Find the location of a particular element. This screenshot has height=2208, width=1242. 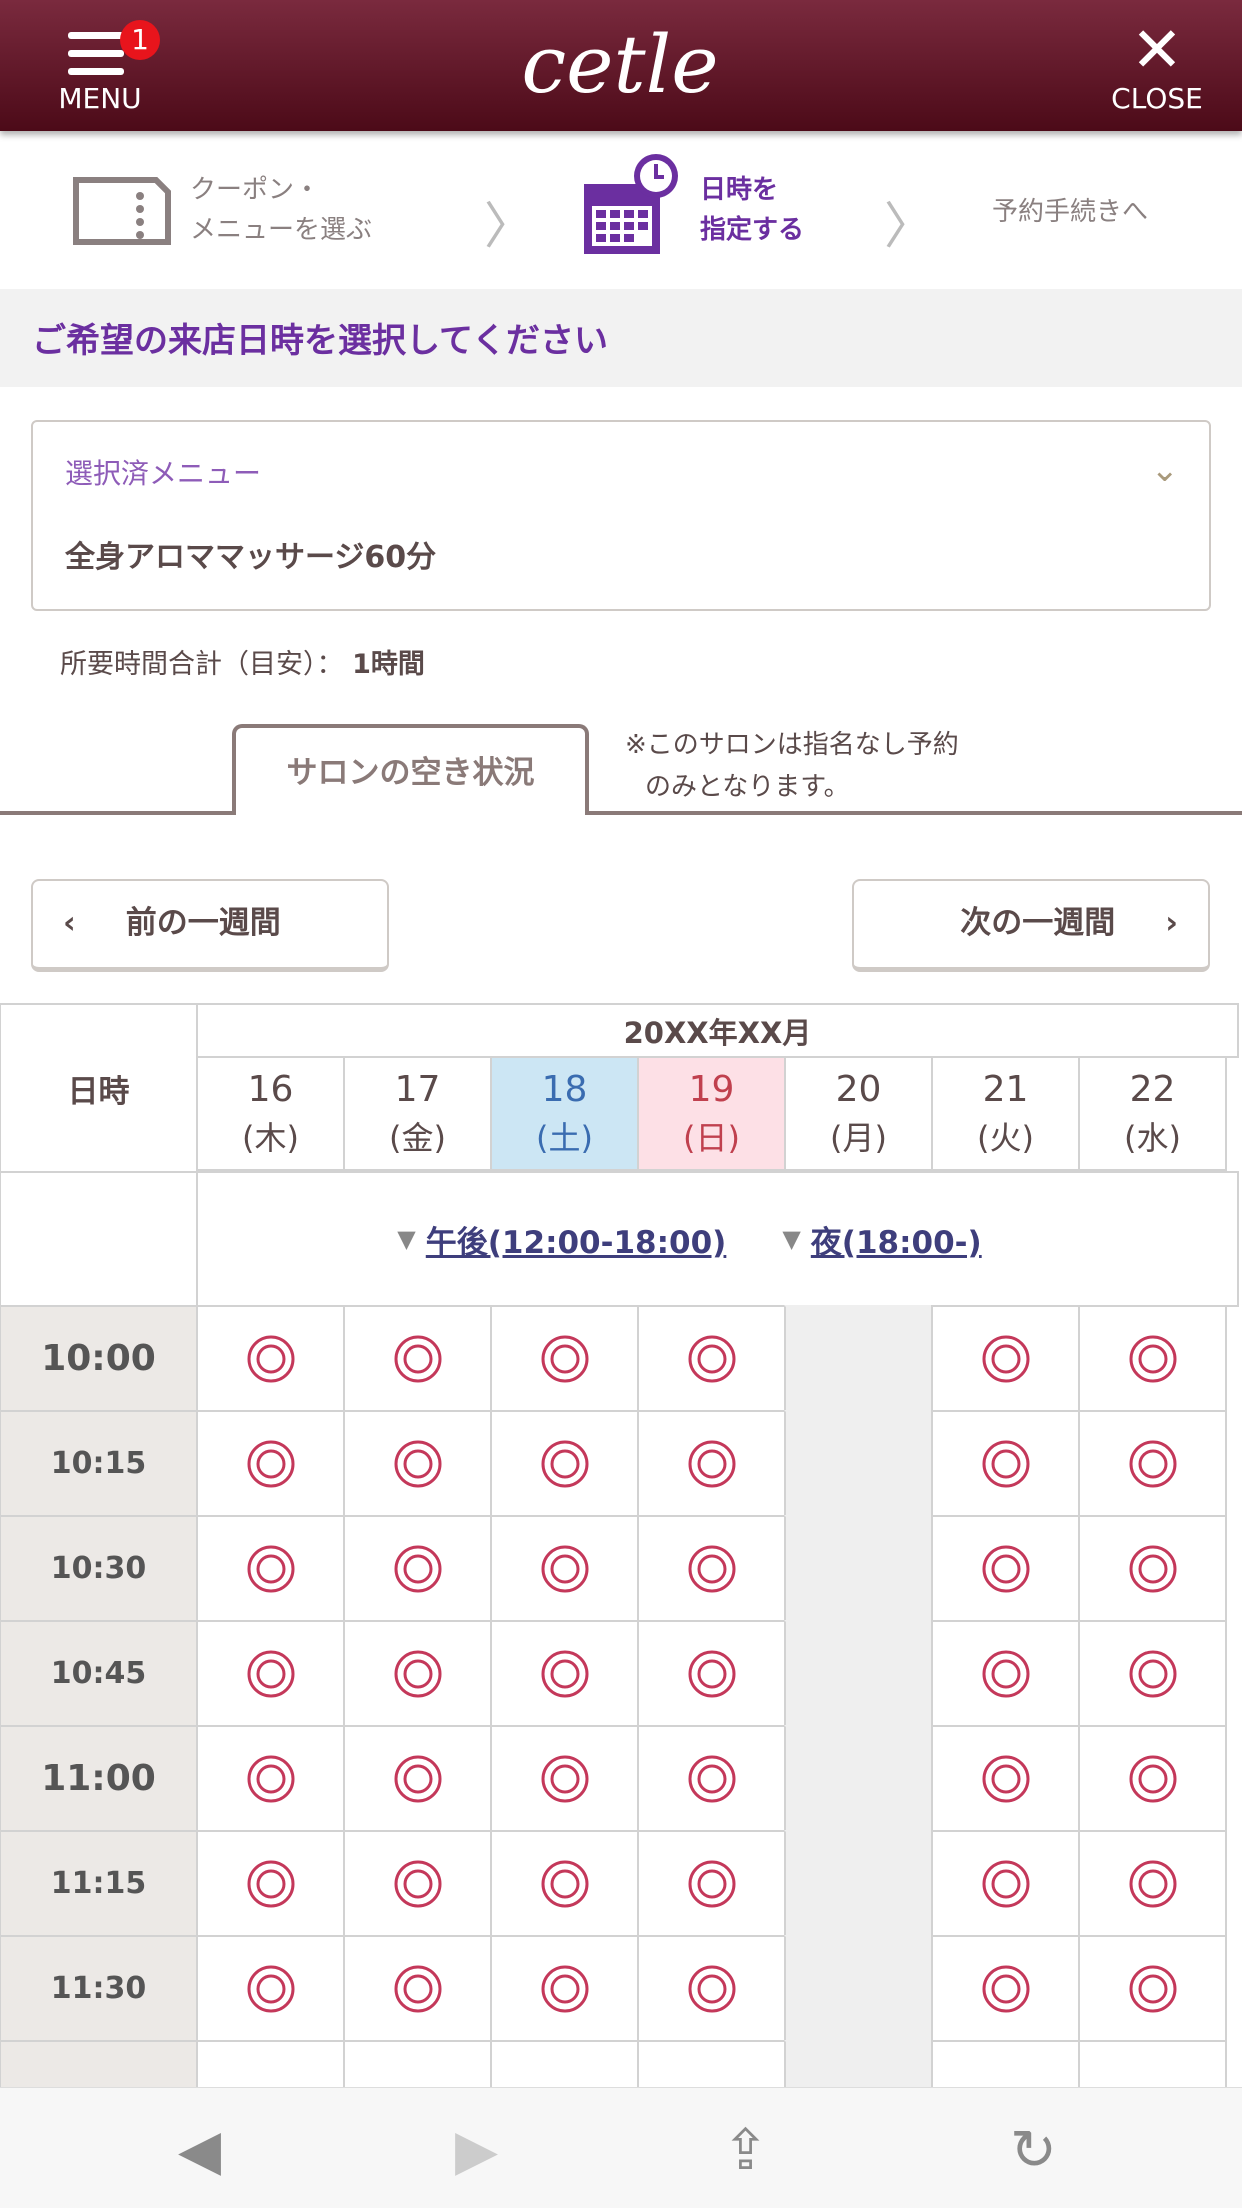

menu-label: MENU is located at coordinates (100, 98).